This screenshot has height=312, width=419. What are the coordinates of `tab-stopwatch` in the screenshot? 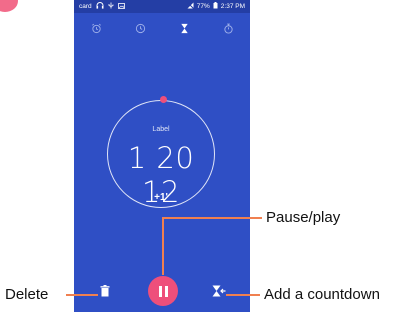 It's located at (228, 28).